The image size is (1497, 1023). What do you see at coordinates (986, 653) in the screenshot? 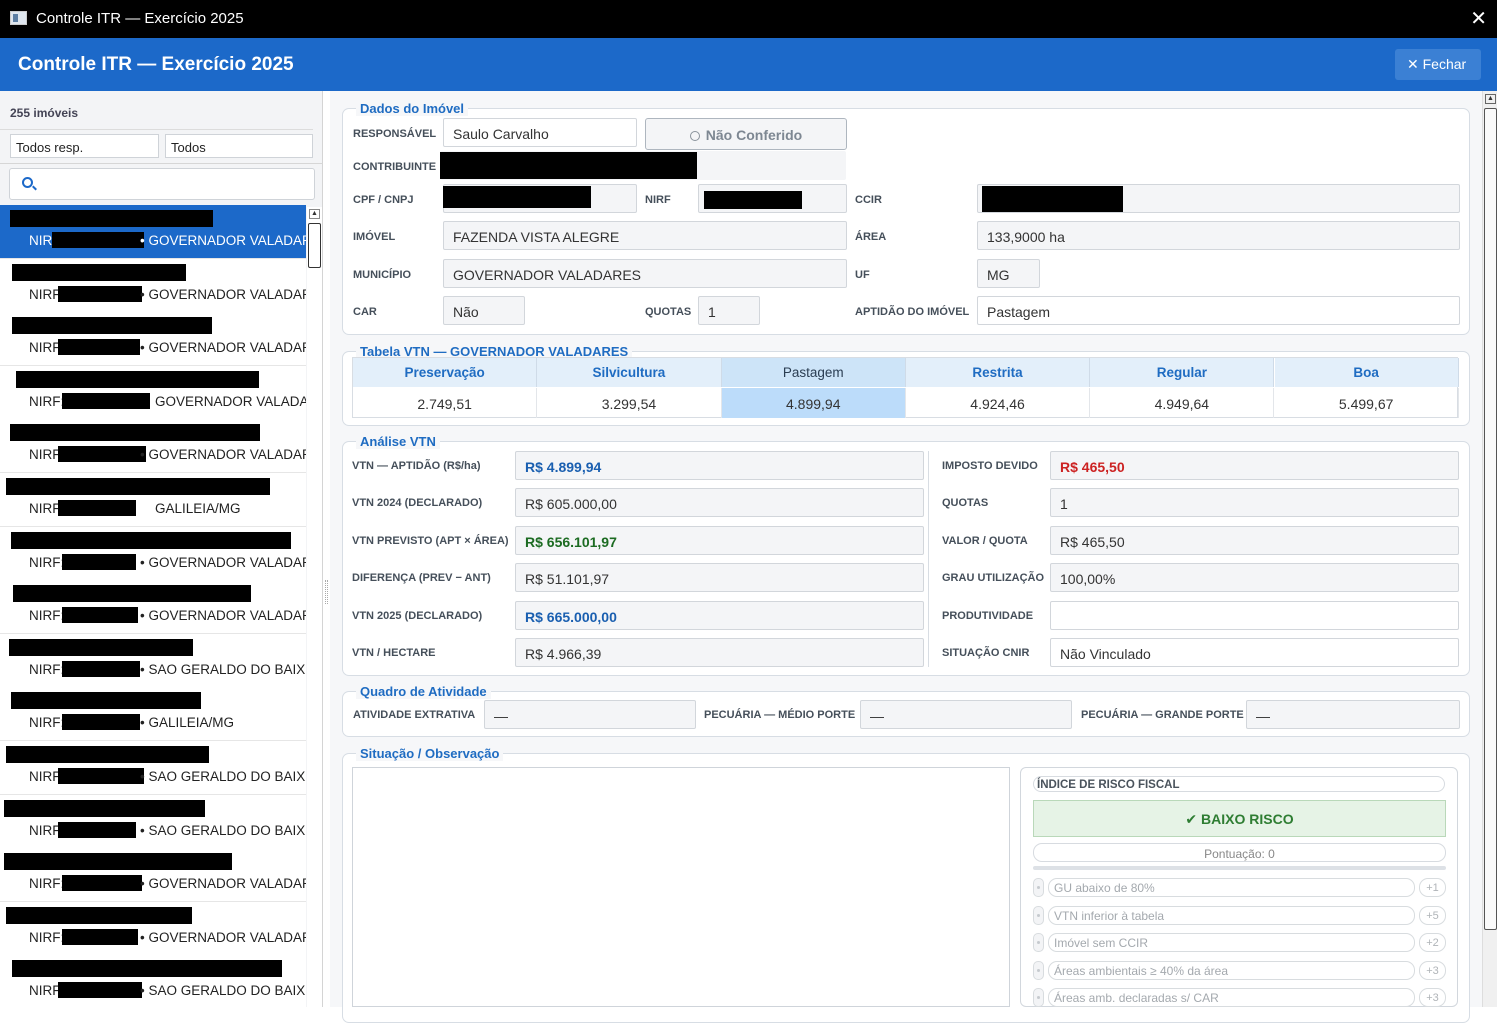
I see `analise-label: SITUAÇÃO CNIR` at bounding box center [986, 653].